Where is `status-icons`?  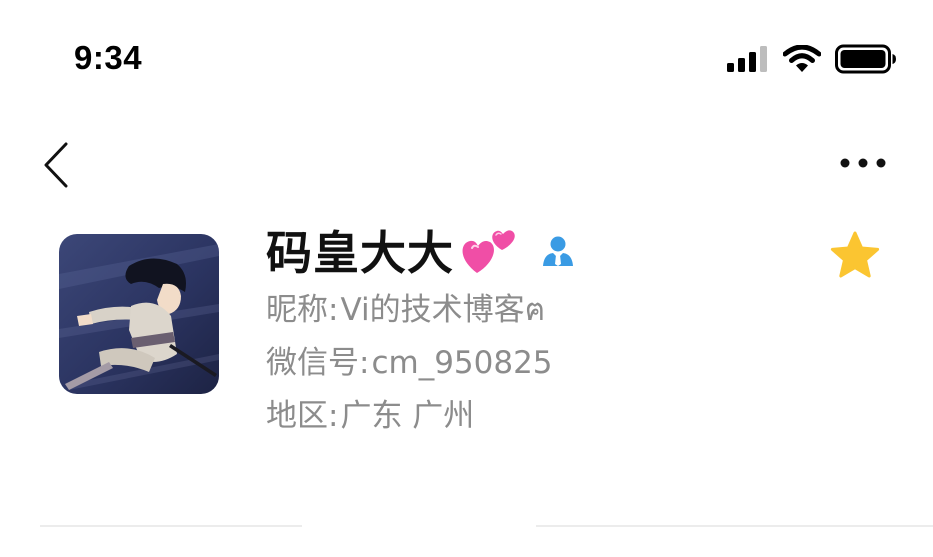
status-icons is located at coordinates (812, 59).